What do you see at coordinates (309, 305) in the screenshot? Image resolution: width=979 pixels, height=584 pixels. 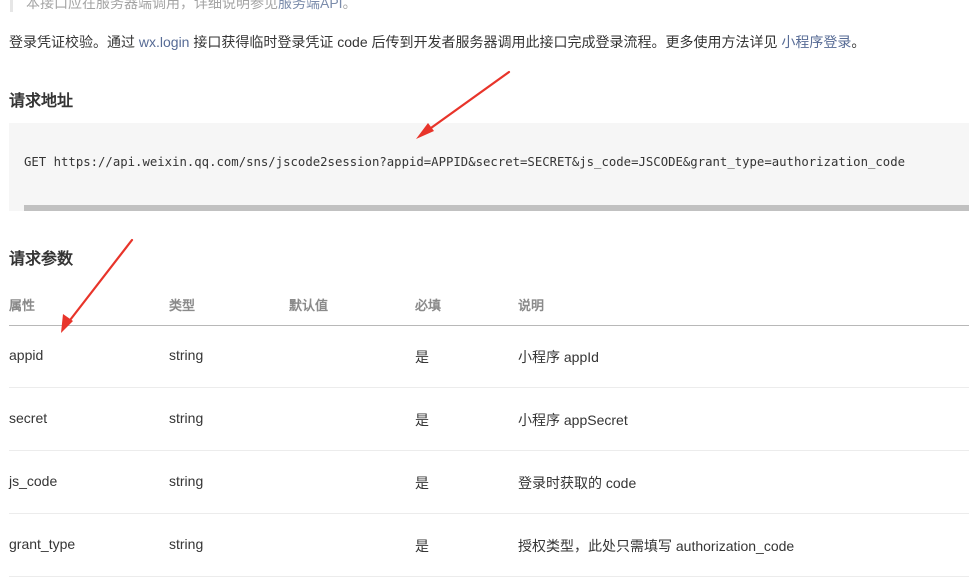 I see `column-header-default: 默认值` at bounding box center [309, 305].